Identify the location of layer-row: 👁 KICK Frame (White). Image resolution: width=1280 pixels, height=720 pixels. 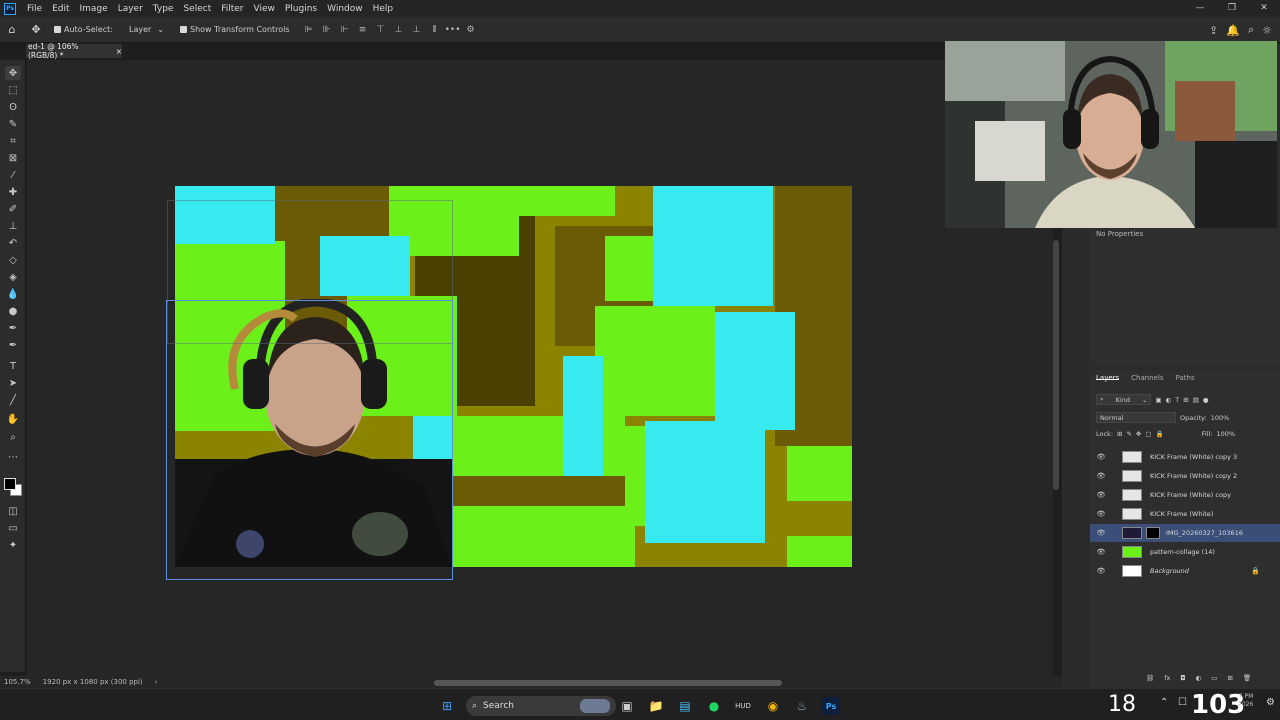
(1185, 514).